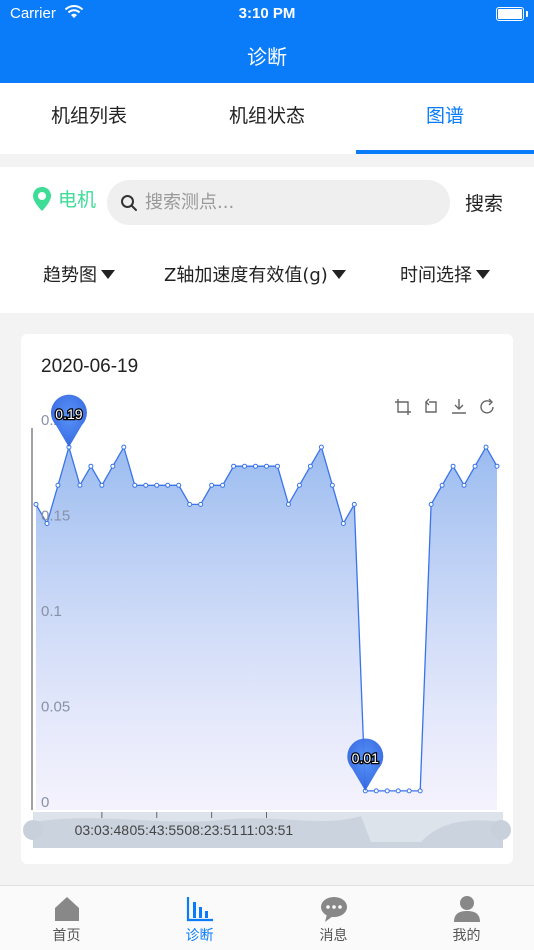 The height and width of the screenshot is (950, 534). I want to click on tab-label: 图谱, so click(444, 116).